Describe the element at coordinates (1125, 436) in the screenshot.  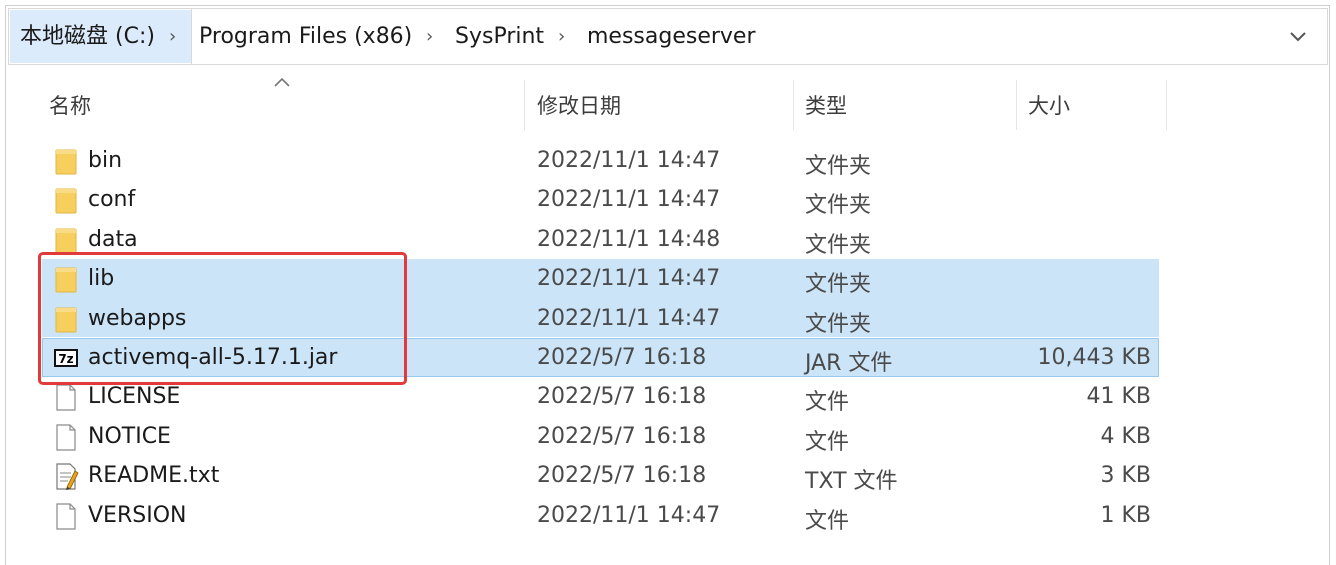
I see `file-size: 4 KB` at that location.